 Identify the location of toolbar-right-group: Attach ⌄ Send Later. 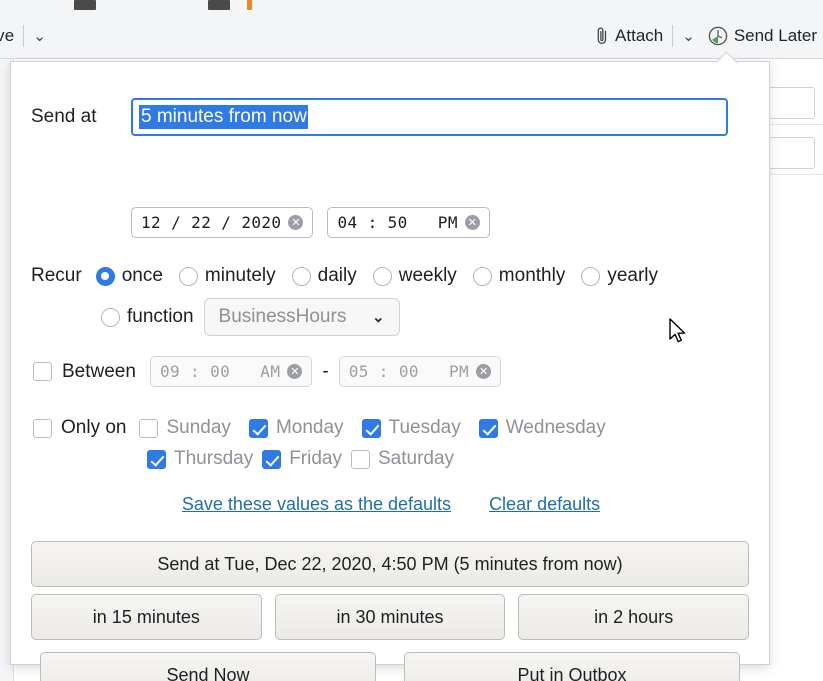
(709, 36).